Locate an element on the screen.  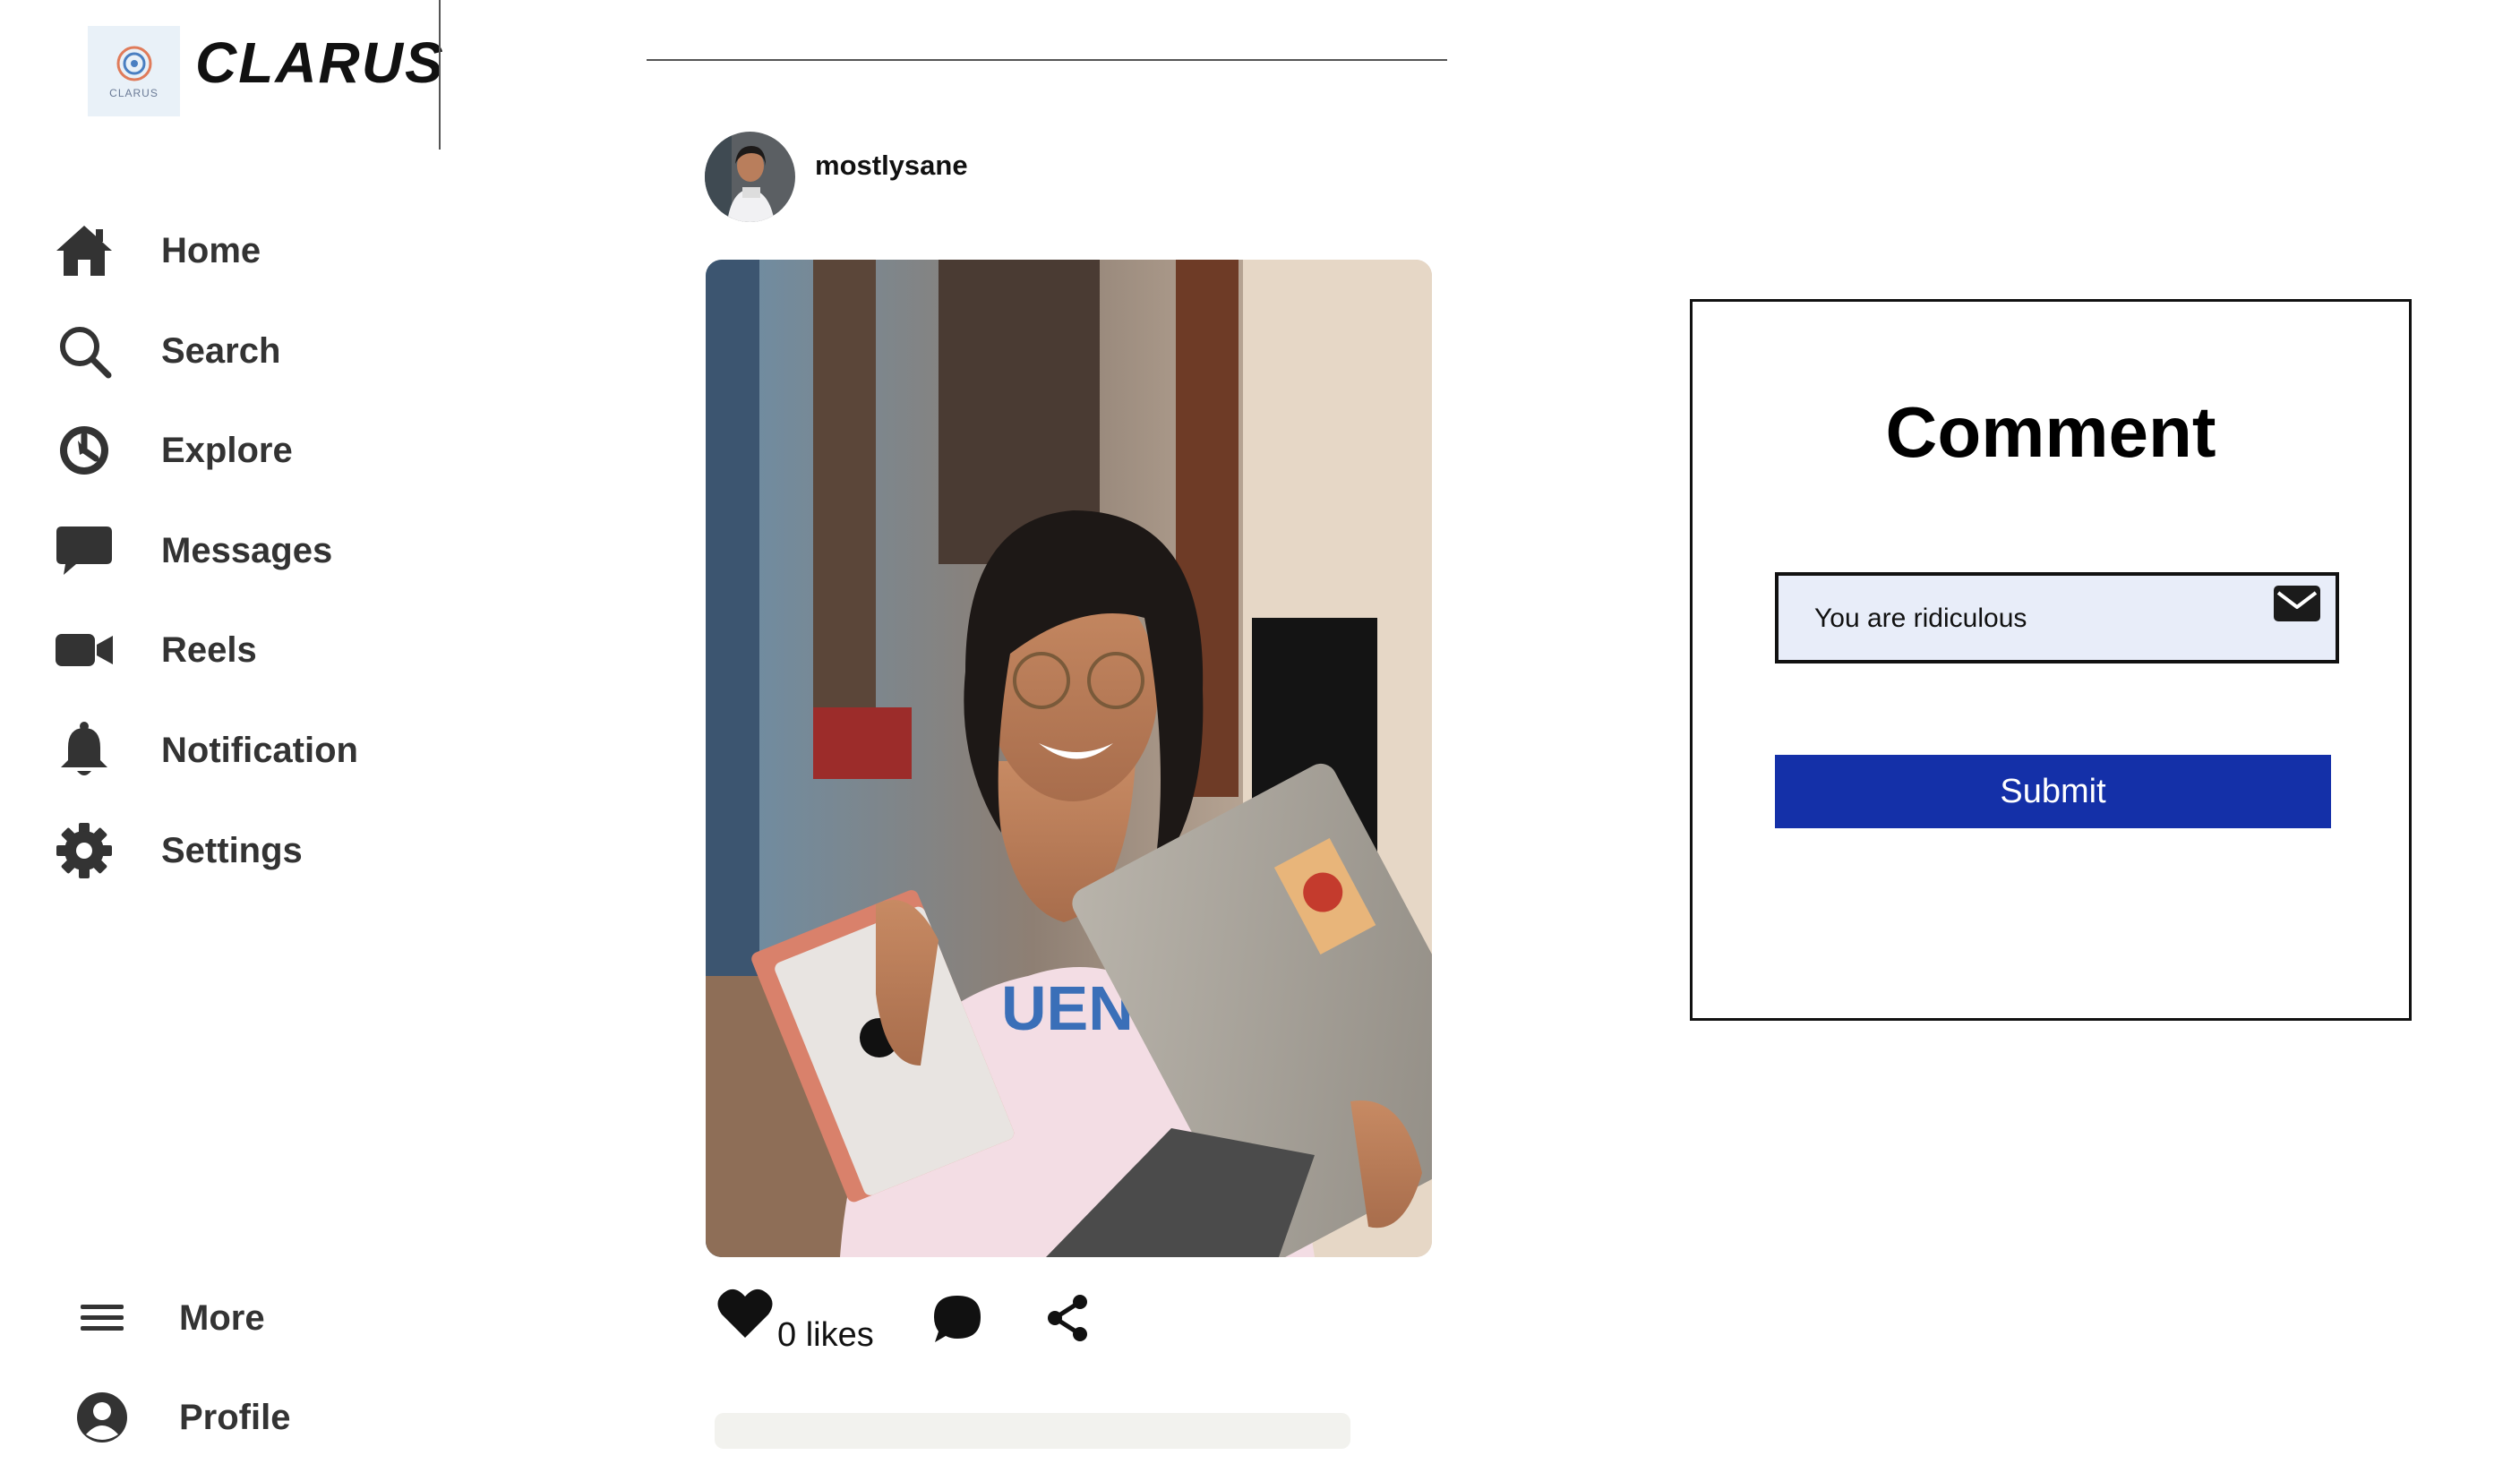
avatar is located at coordinates (750, 177).